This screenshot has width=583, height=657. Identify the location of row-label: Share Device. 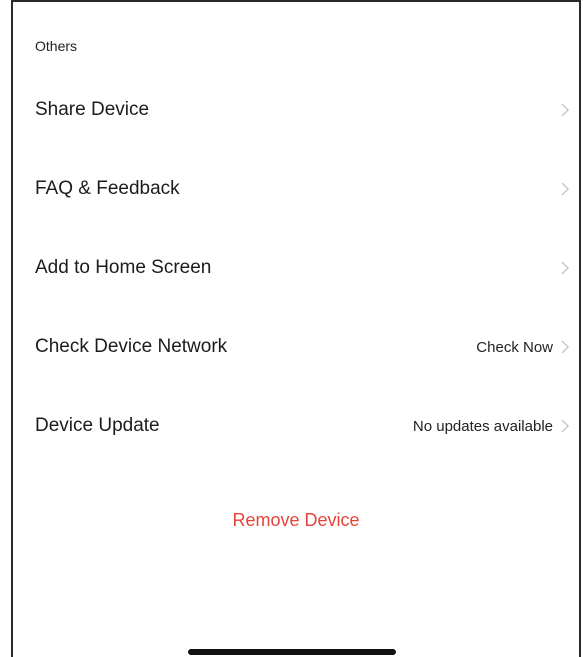
(92, 109).